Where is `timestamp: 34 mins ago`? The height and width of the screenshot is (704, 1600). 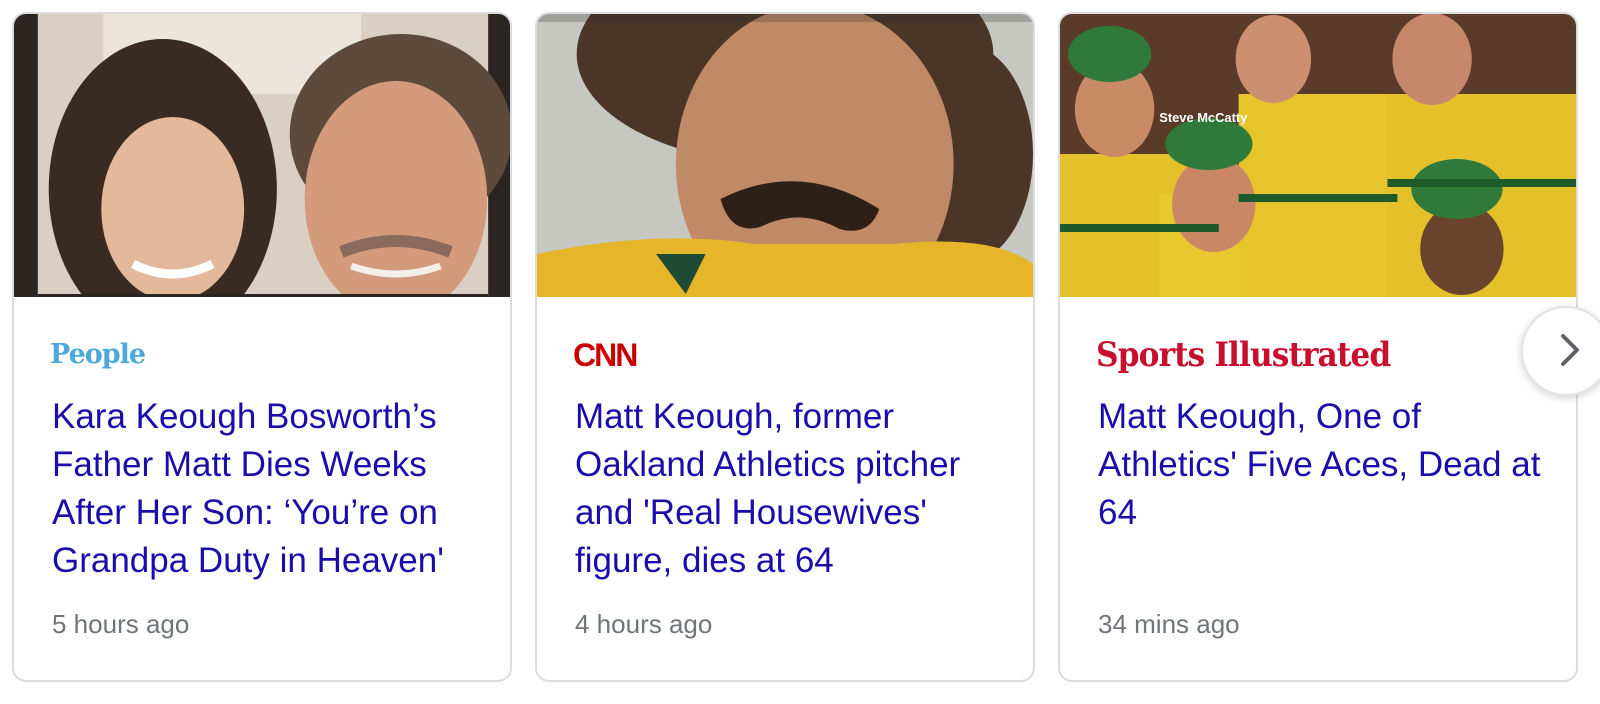
timestamp: 34 mins ago is located at coordinates (1169, 624).